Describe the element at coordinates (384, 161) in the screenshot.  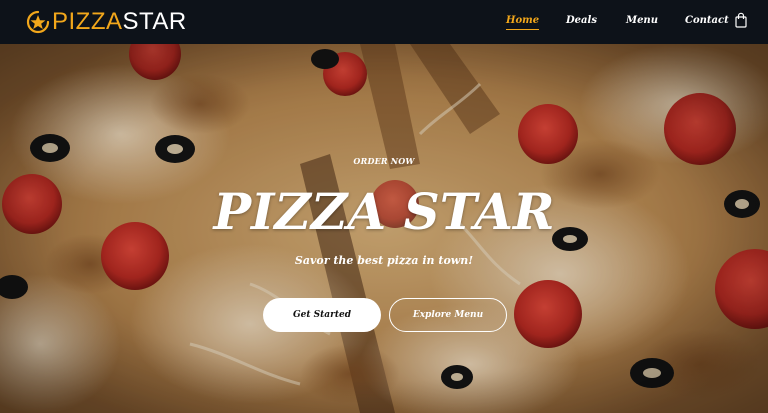
I see `hero-eyebrow: ORDER NOW` at that location.